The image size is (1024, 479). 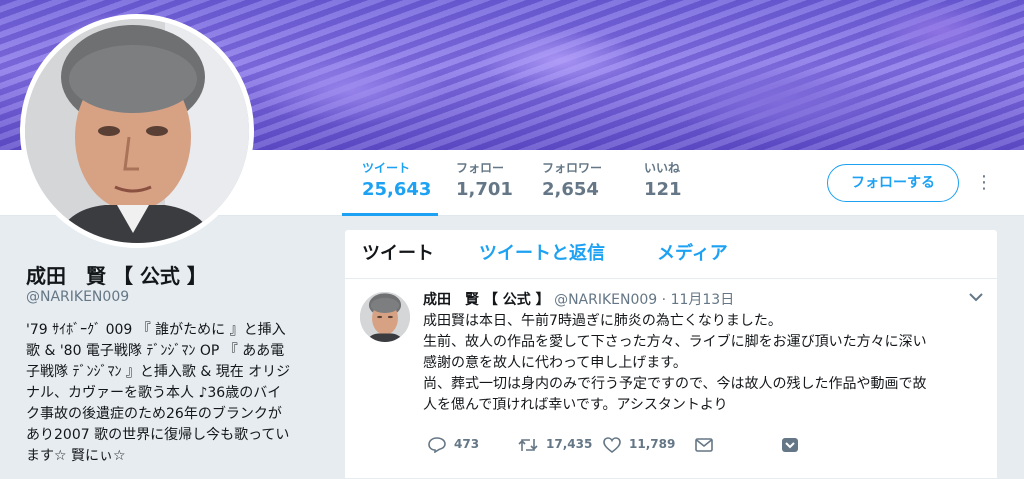 I want to click on stat-tweets: ツイート 25,643, so click(x=390, y=188).